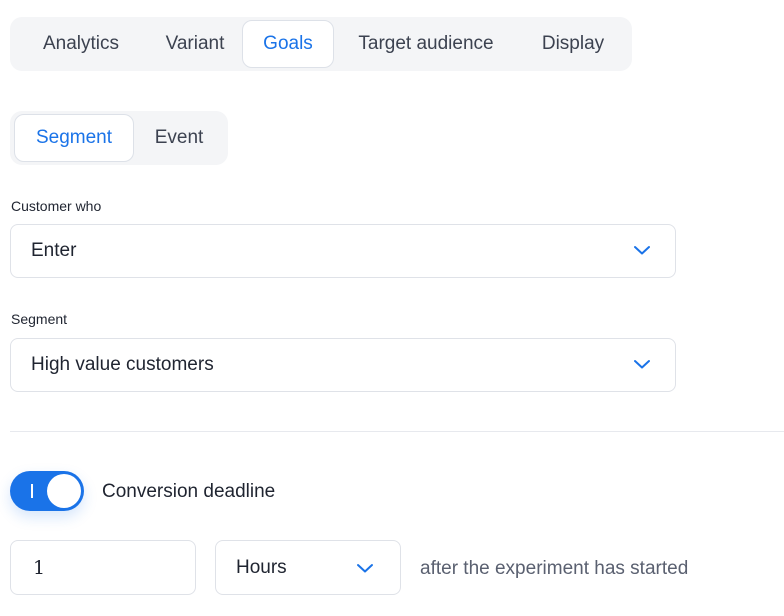 This screenshot has width=784, height=616. Describe the element at coordinates (122, 364) in the screenshot. I see `segment-value: High value customers` at that location.